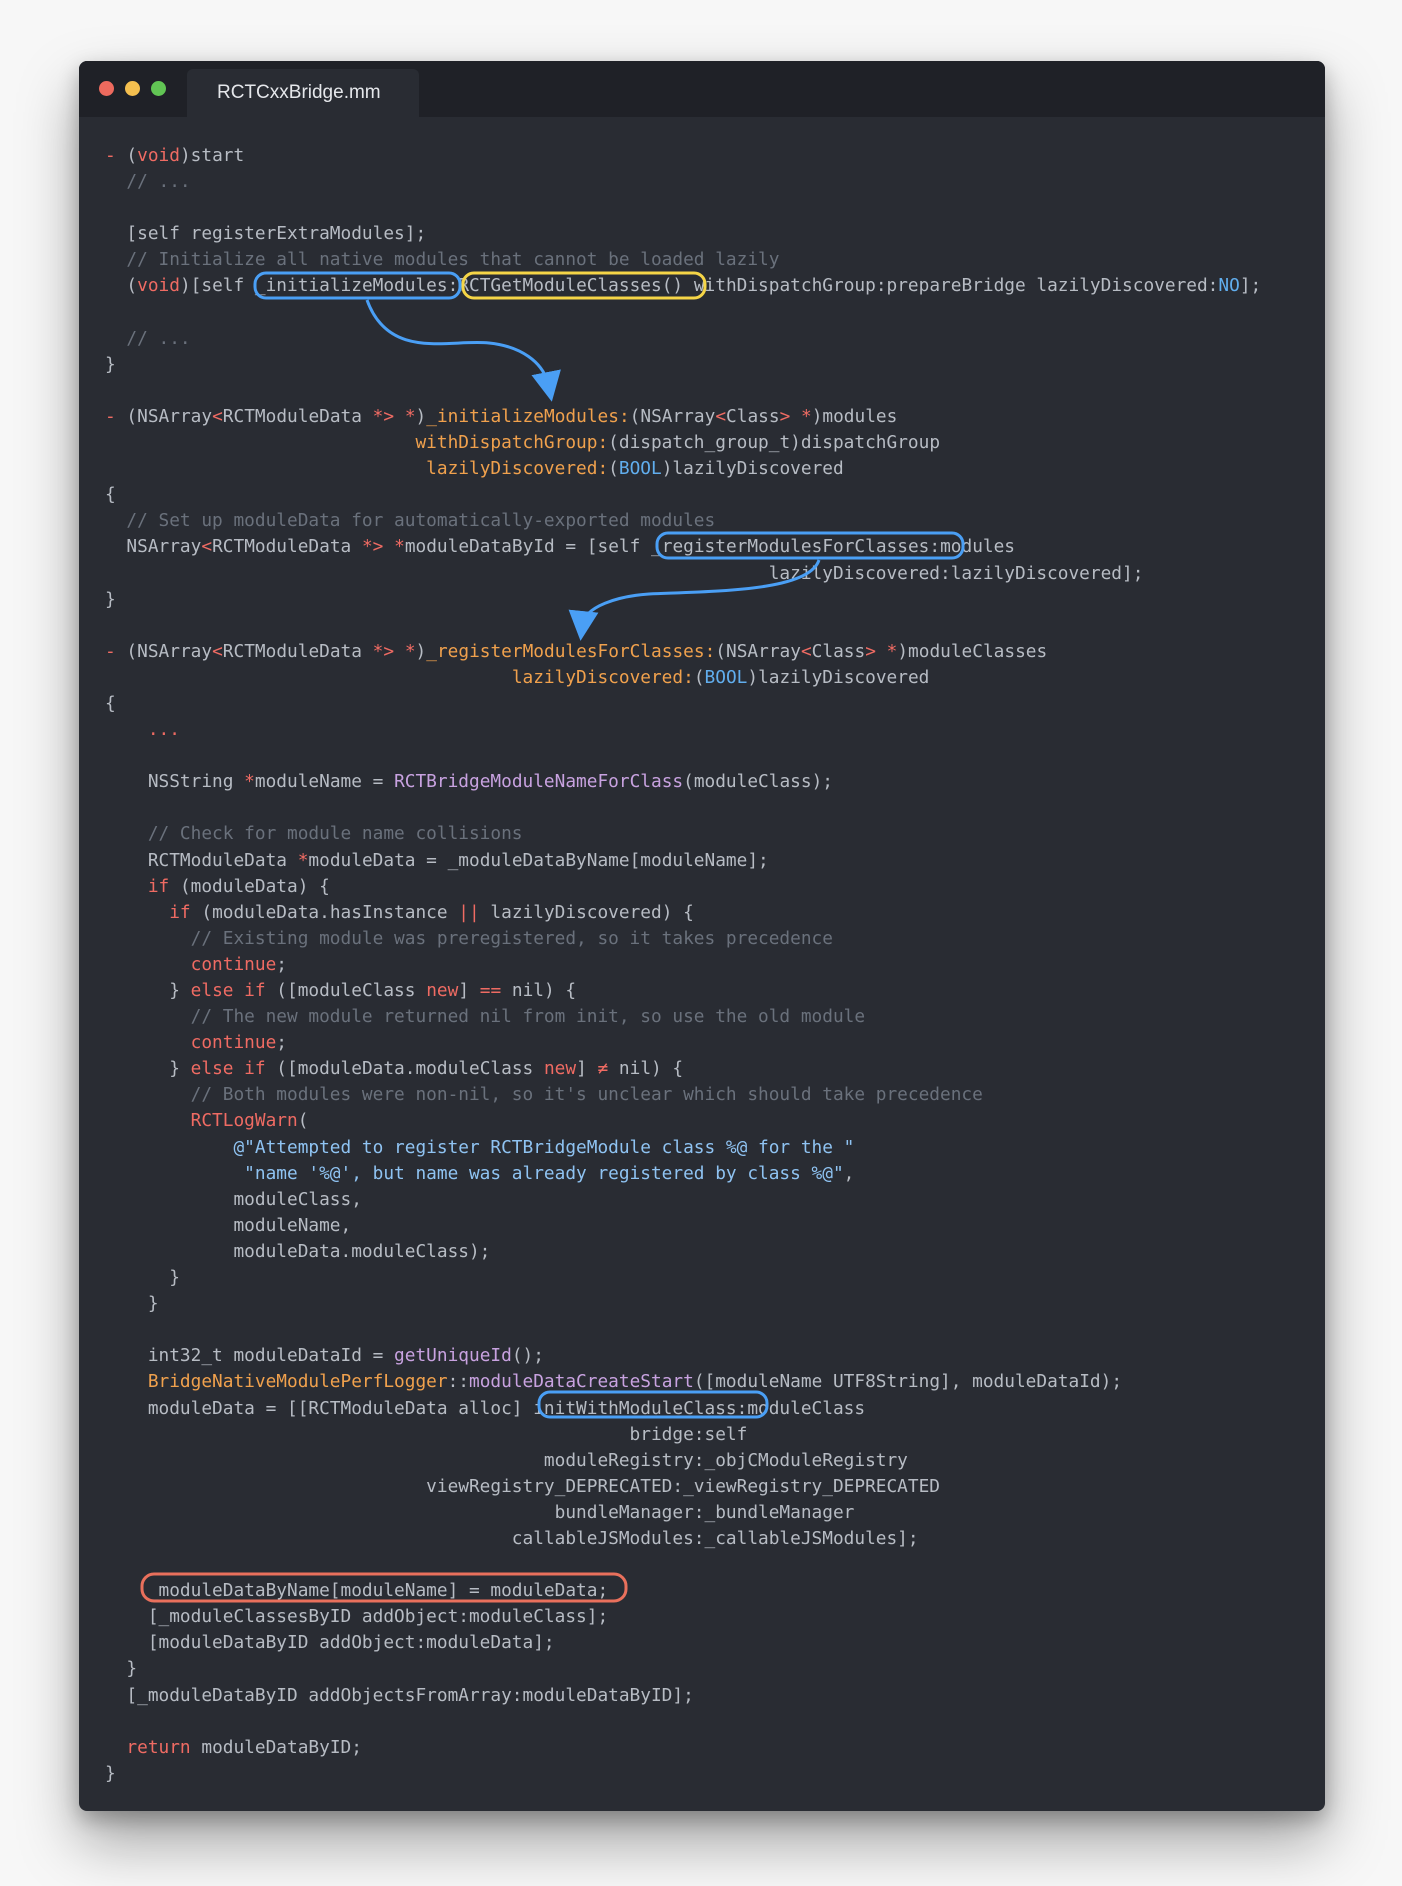  I want to click on code-token: (dispatch_group_t)dispatchGroup, so click(774, 443).